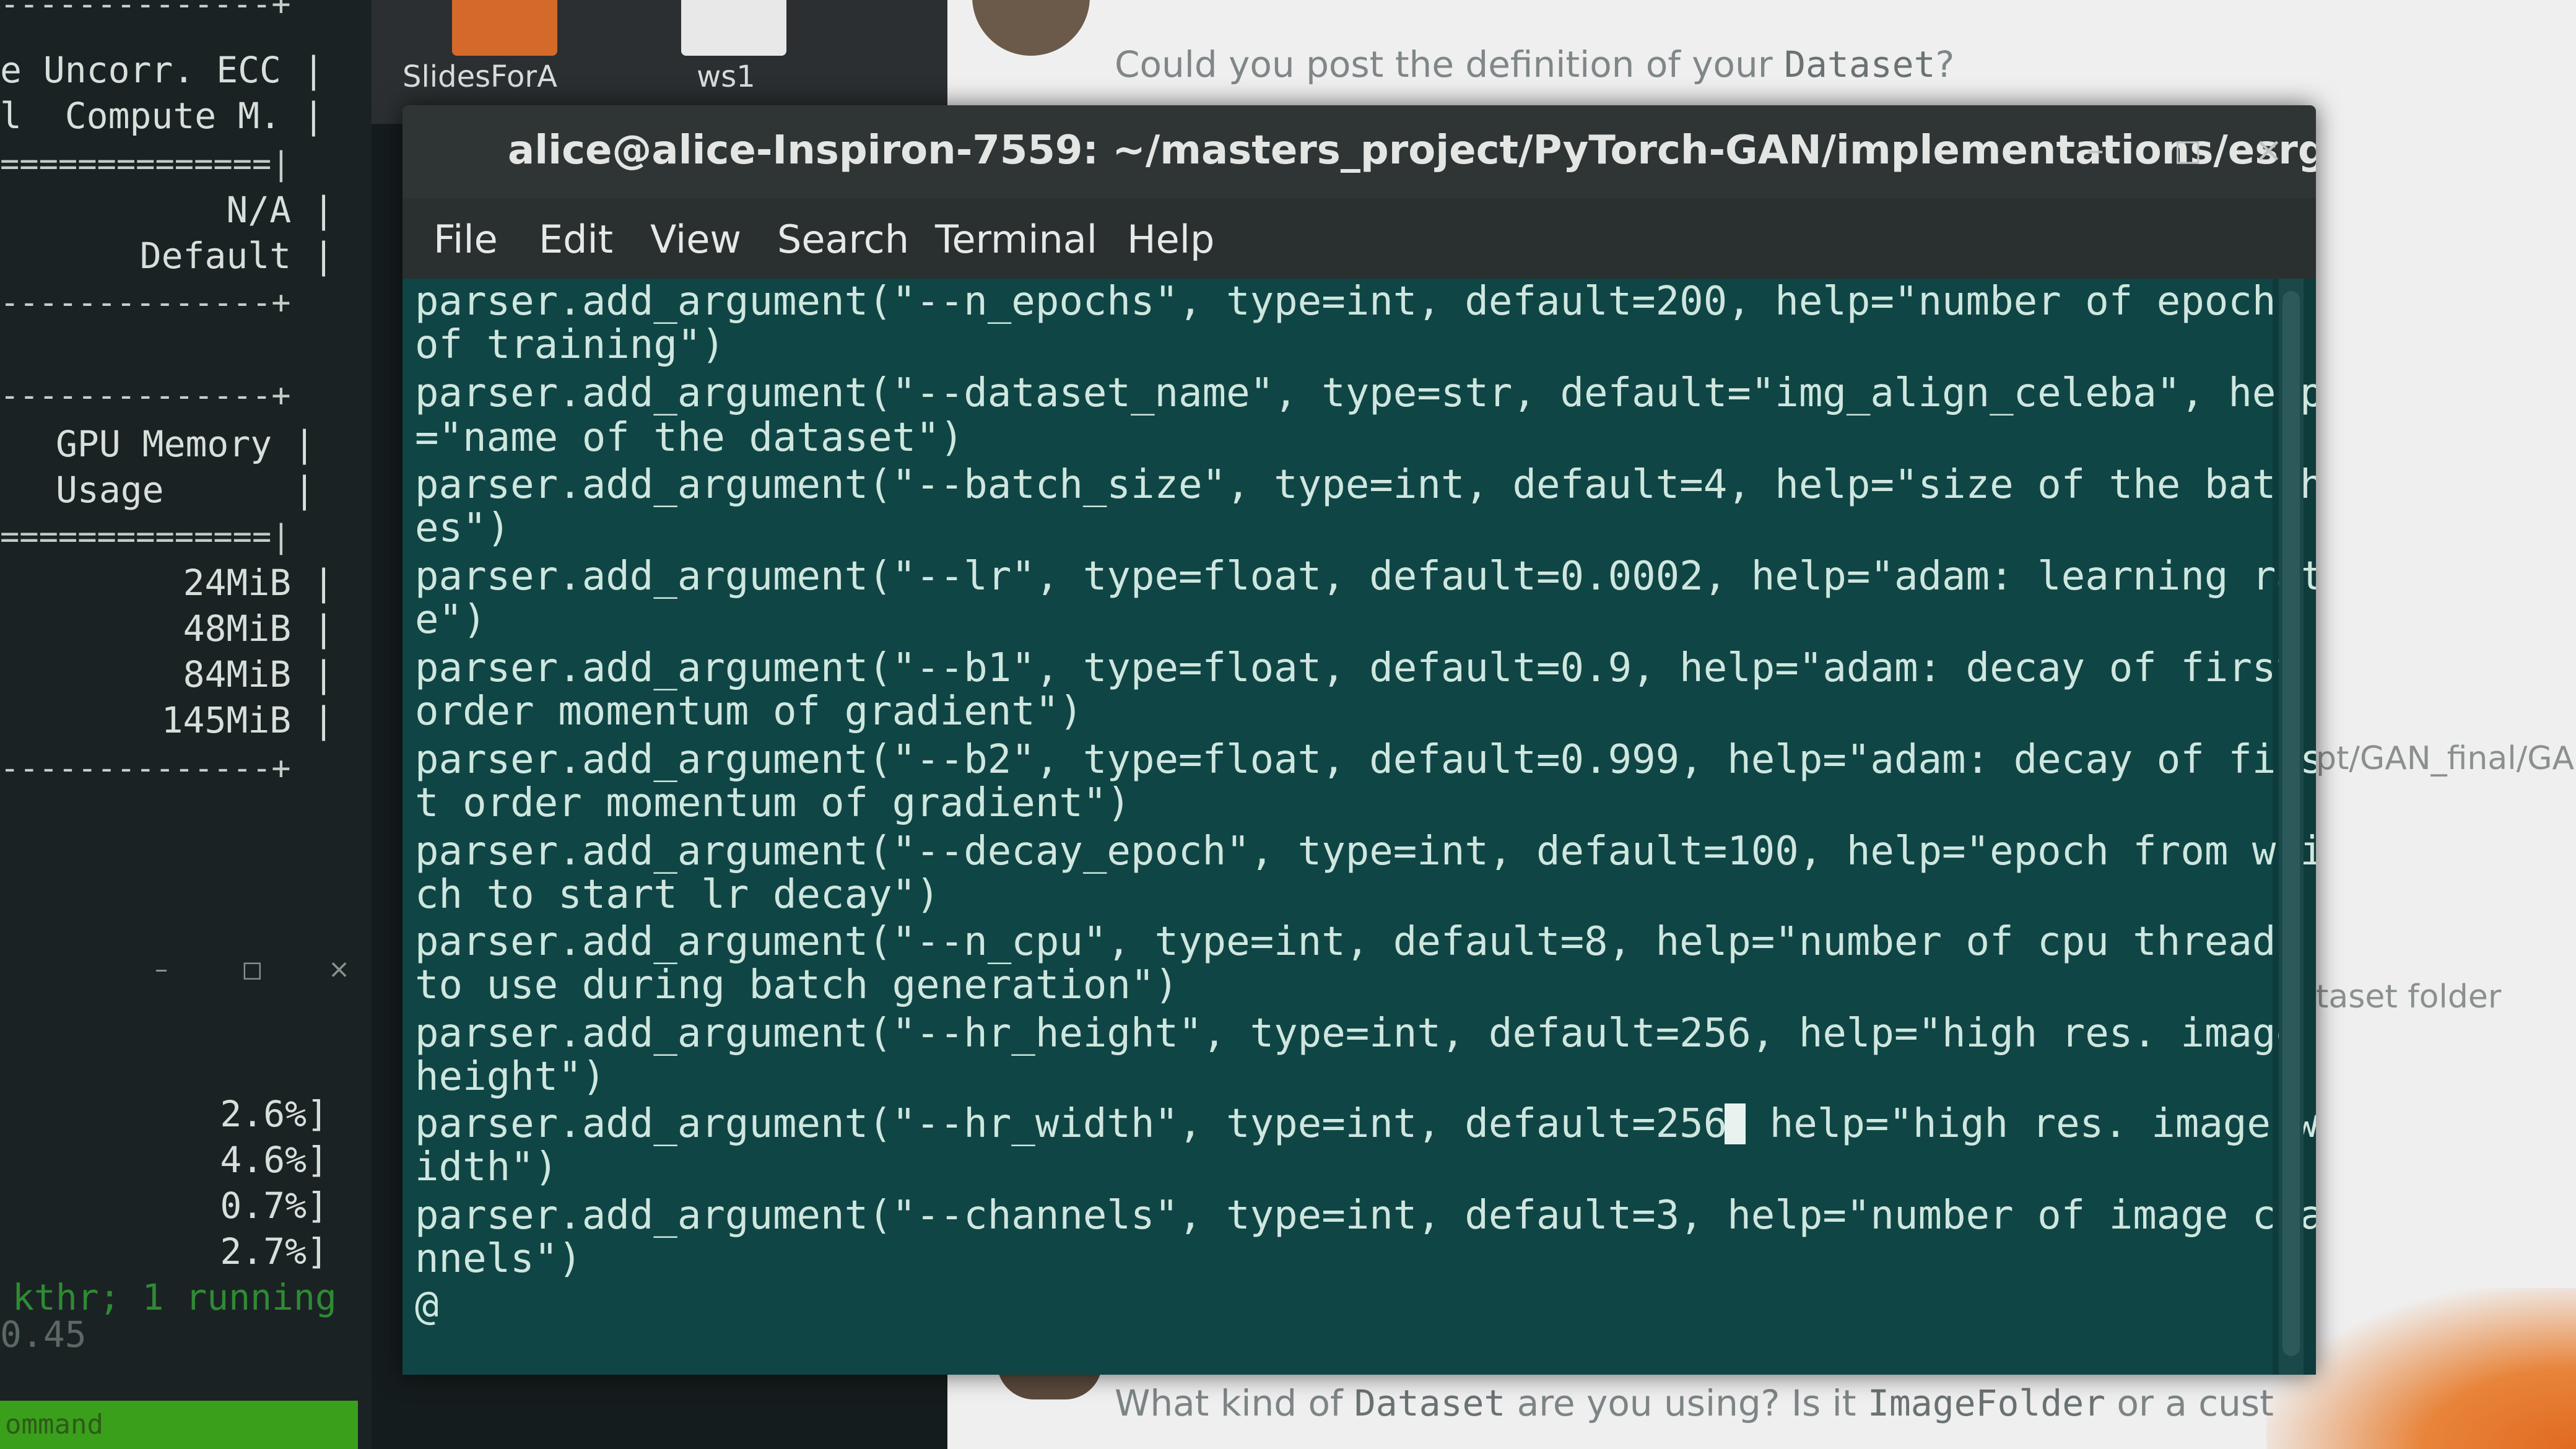  Describe the element at coordinates (1686, 1403) in the screenshot. I see `reply-text: are you using? Is it` at that location.